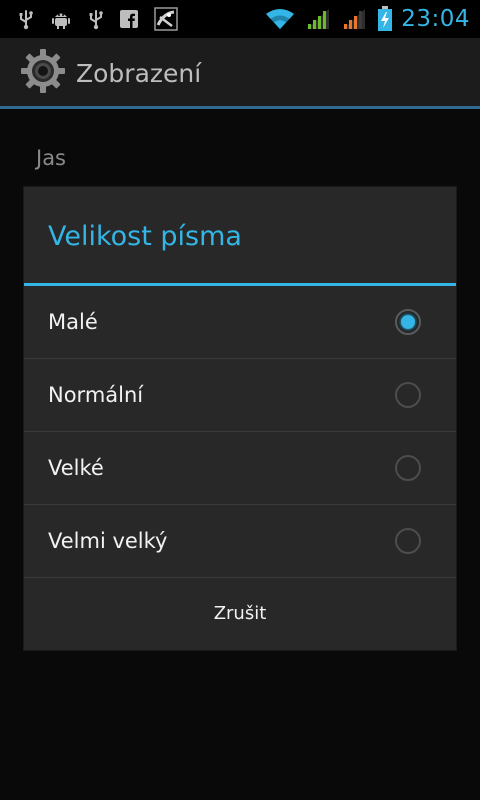 This screenshot has height=800, width=480. Describe the element at coordinates (61, 19) in the screenshot. I see `android-debug-icon` at that location.